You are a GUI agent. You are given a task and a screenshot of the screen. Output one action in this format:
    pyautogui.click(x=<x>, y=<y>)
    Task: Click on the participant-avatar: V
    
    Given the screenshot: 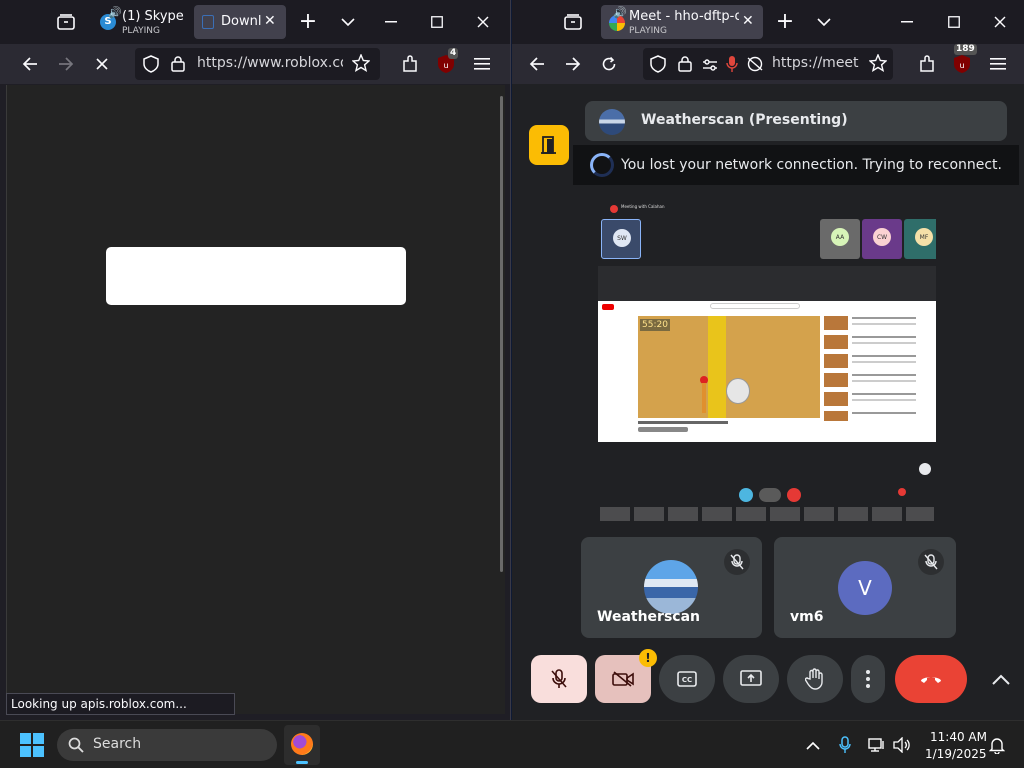 What is the action you would take?
    pyautogui.click(x=865, y=588)
    